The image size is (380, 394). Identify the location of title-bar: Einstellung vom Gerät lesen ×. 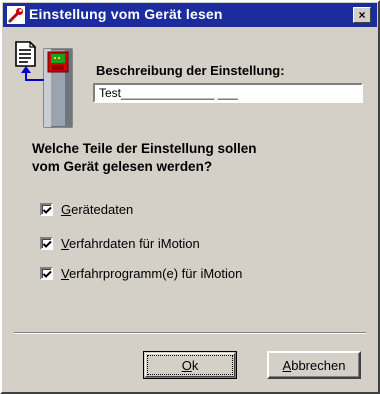
(190, 15).